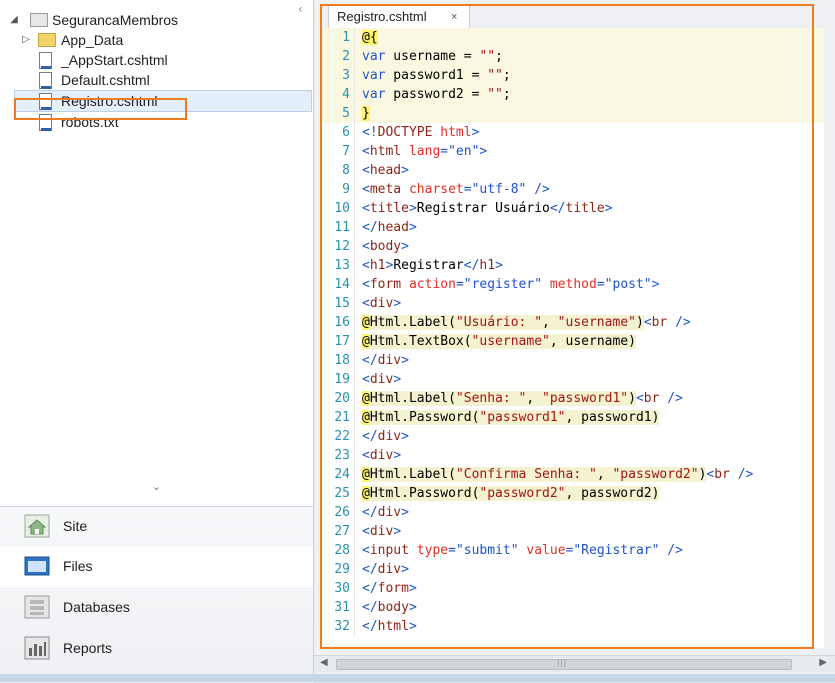 The height and width of the screenshot is (683, 835). I want to click on nav-label: Files, so click(78, 566).